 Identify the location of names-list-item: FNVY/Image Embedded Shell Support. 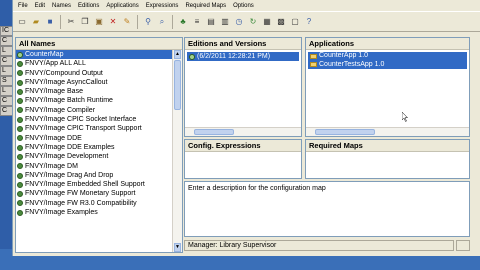
(94, 184).